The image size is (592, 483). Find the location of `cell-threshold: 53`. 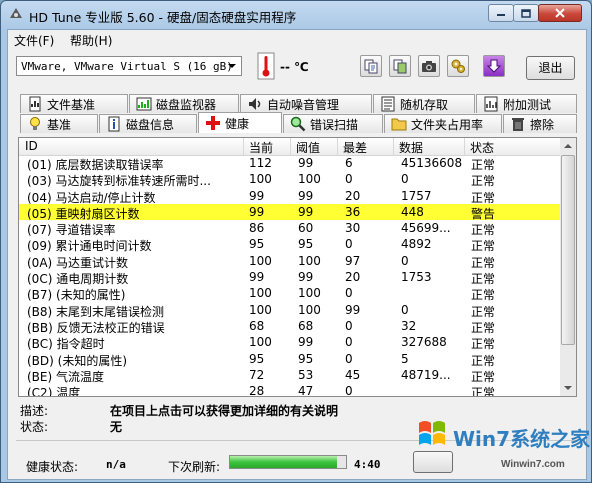

cell-threshold: 53 is located at coordinates (306, 374).